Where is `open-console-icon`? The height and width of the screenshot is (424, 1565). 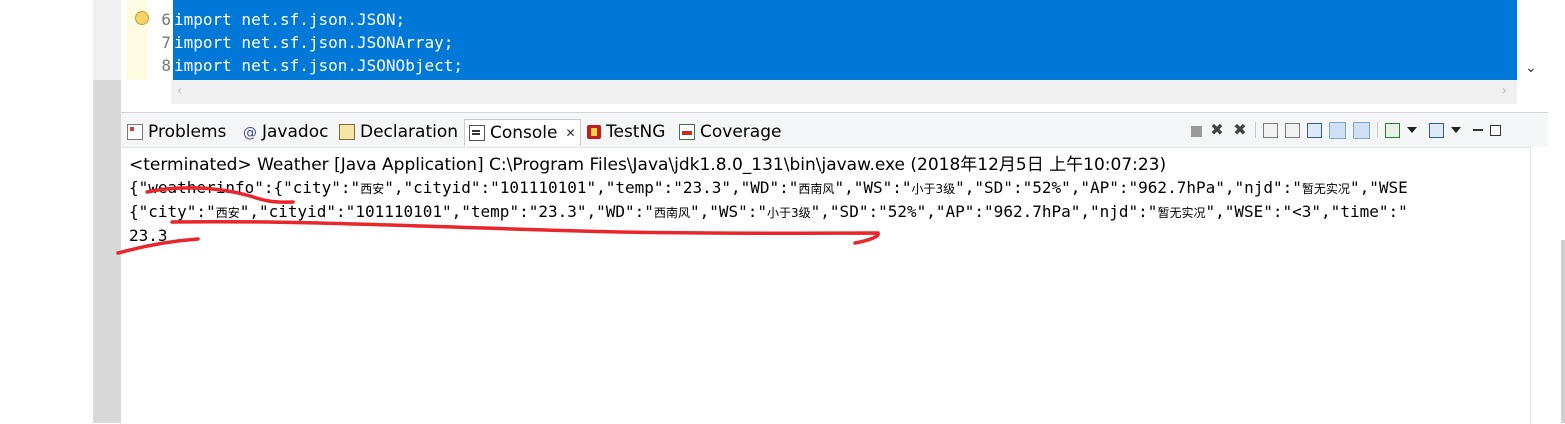 open-console-icon is located at coordinates (1436, 130).